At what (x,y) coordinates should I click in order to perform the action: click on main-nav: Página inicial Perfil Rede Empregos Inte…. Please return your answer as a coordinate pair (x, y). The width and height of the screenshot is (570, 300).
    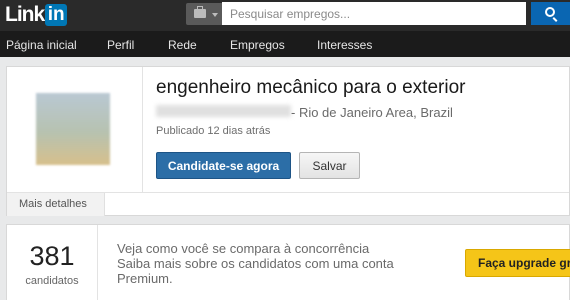
    Looking at the image, I should click on (285, 44).